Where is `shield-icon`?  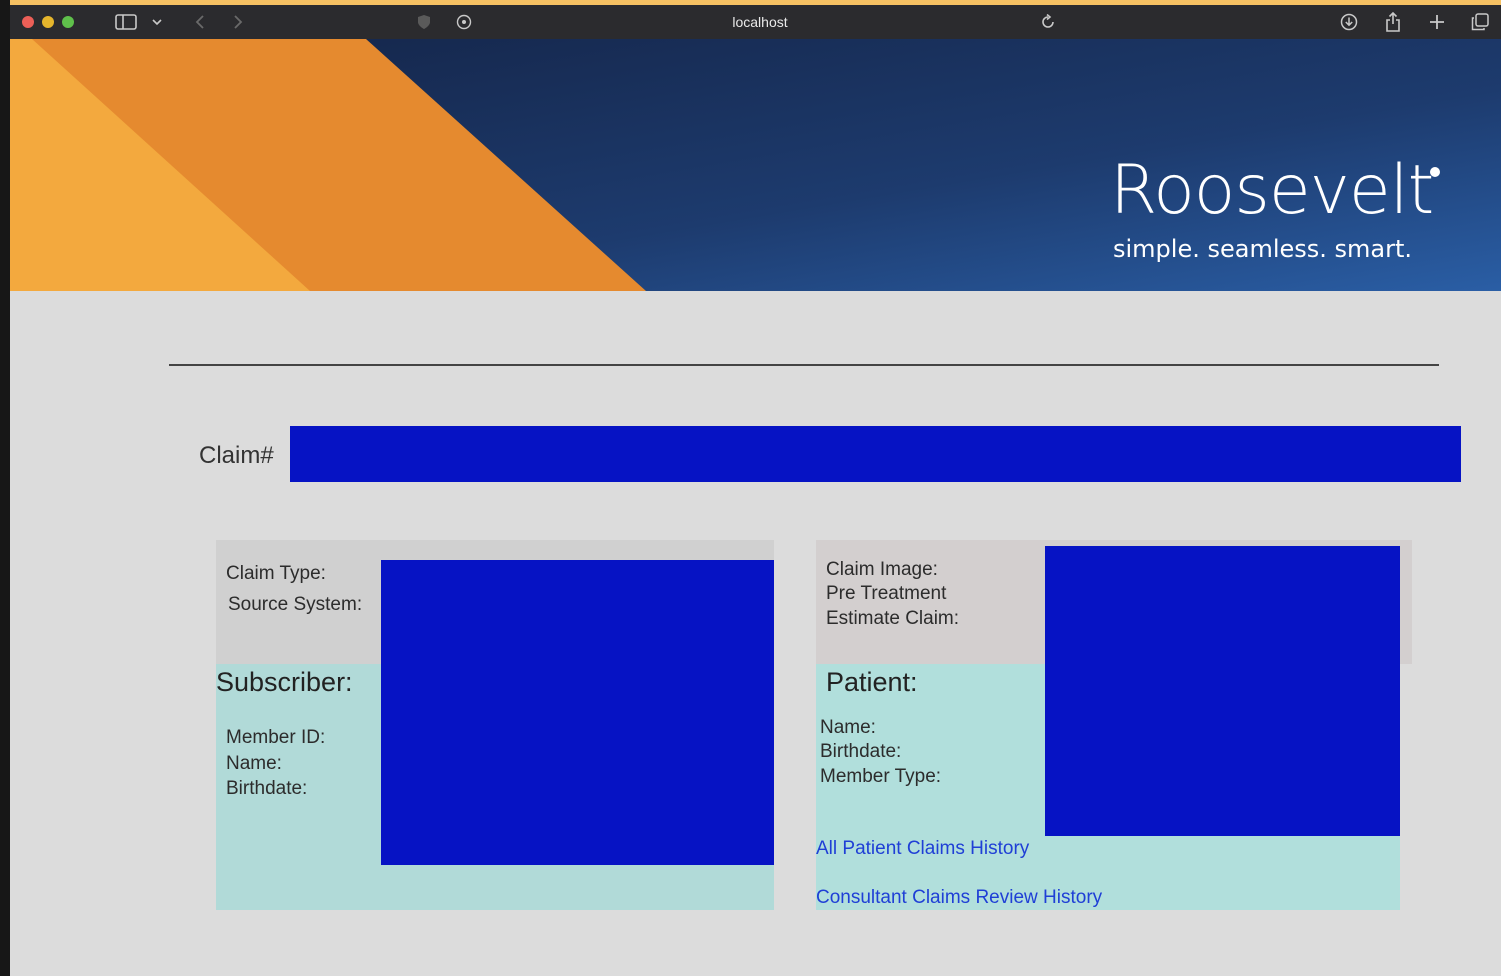 shield-icon is located at coordinates (424, 22).